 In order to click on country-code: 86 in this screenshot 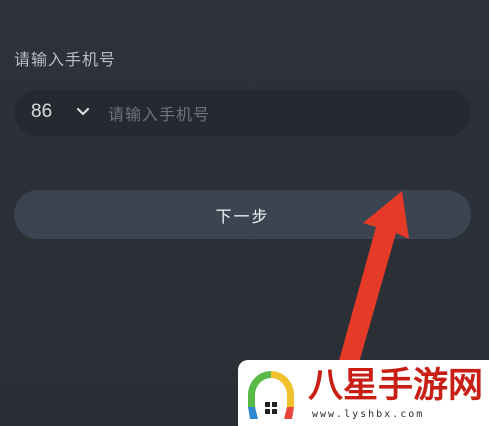, I will do `click(41, 112)`.